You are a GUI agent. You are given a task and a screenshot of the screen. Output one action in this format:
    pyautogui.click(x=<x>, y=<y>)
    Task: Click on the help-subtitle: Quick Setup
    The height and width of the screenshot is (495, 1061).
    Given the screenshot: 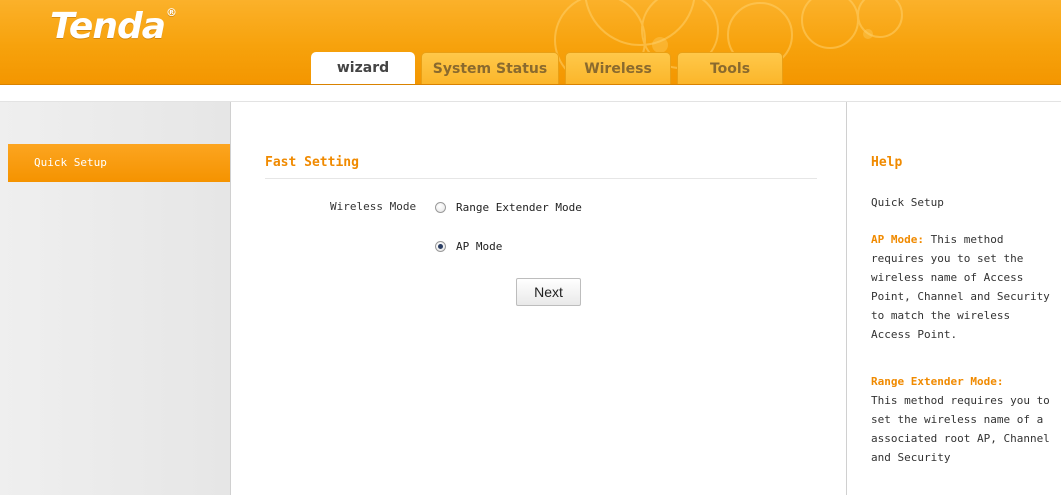 What is the action you would take?
    pyautogui.click(x=907, y=202)
    